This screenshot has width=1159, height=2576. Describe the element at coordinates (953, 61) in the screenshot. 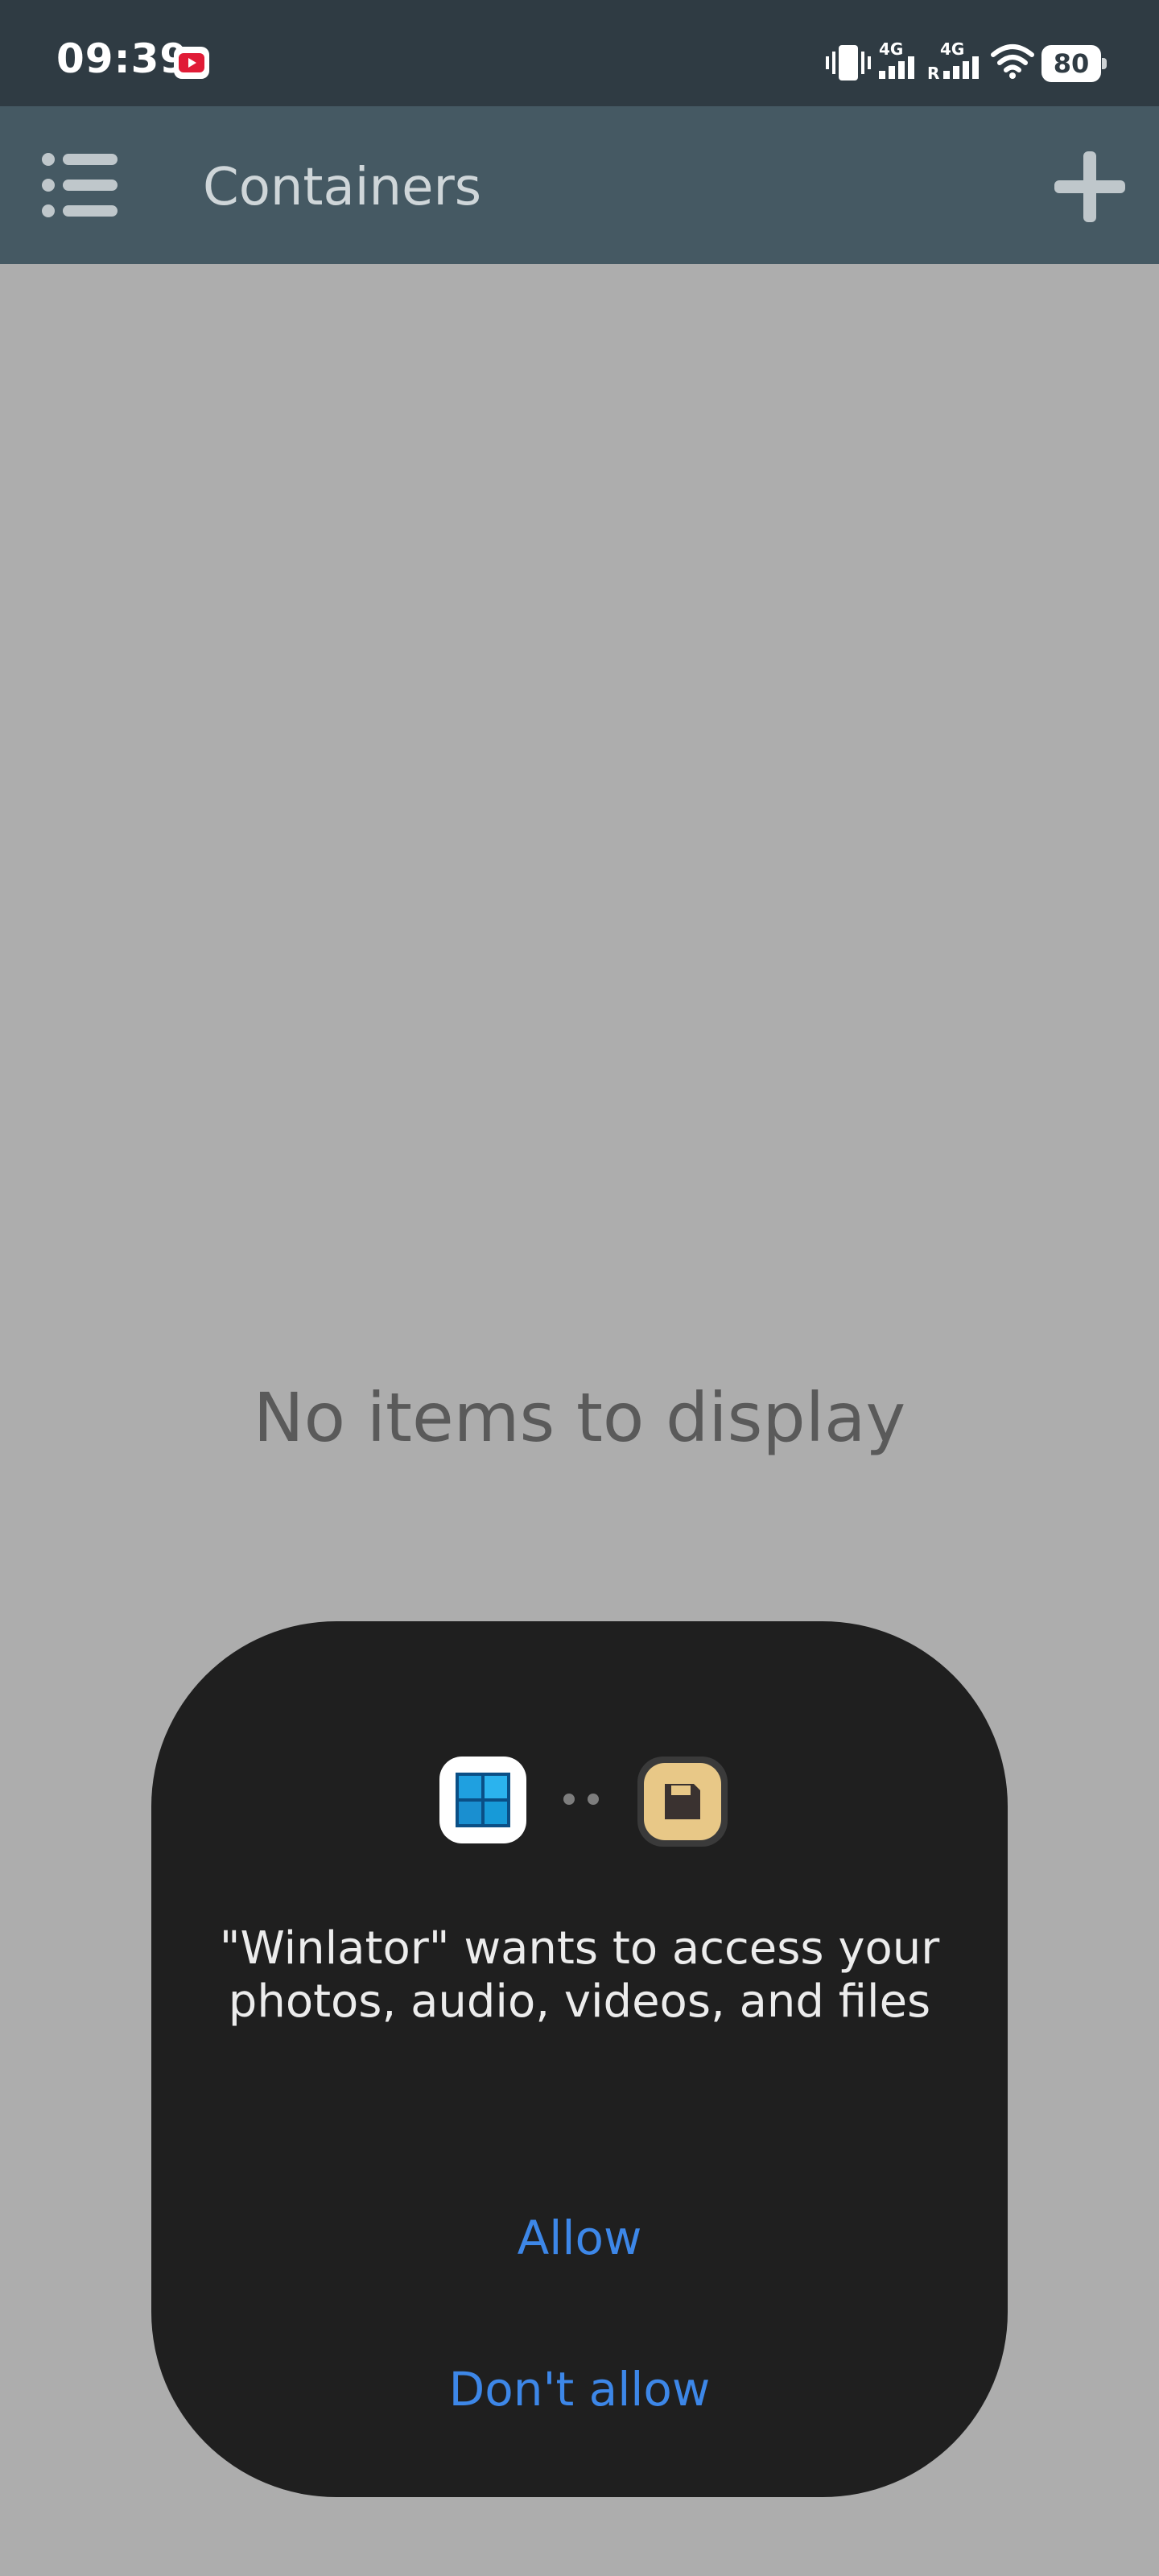

I see `roaming-signal-icon: 4G R` at that location.